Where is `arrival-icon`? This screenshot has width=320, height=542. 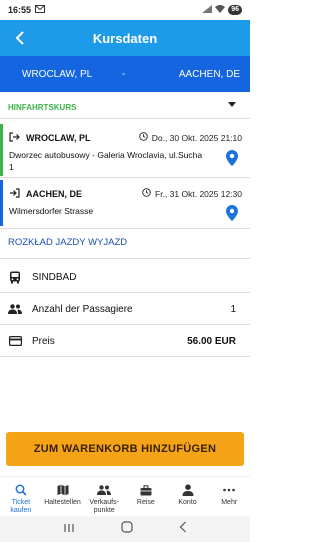
arrival-icon is located at coordinates (14, 194).